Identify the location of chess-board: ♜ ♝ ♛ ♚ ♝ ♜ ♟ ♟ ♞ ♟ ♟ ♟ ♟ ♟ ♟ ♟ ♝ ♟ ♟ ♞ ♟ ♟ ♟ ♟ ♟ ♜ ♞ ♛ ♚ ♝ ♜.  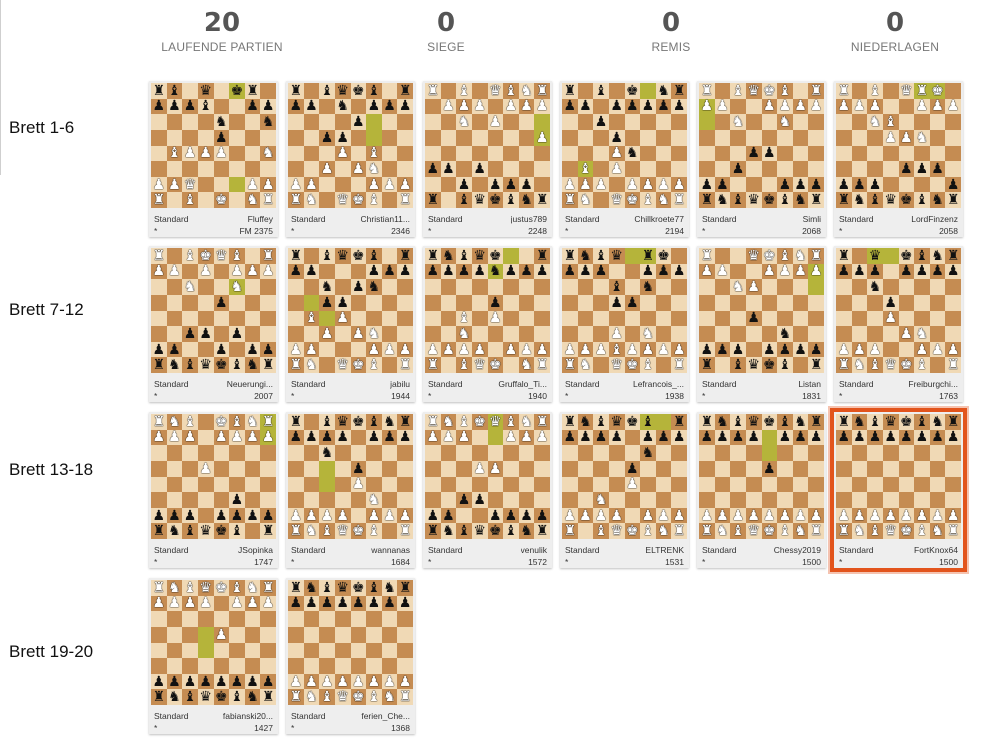
(350, 145).